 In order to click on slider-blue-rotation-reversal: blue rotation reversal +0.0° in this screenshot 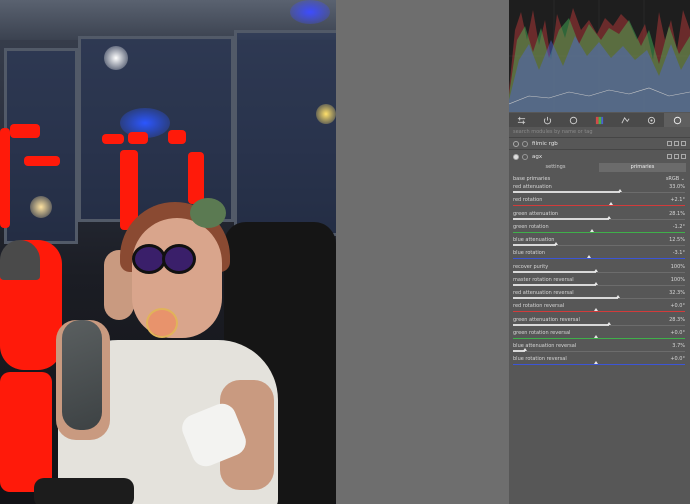, I will do `click(599, 362)`.